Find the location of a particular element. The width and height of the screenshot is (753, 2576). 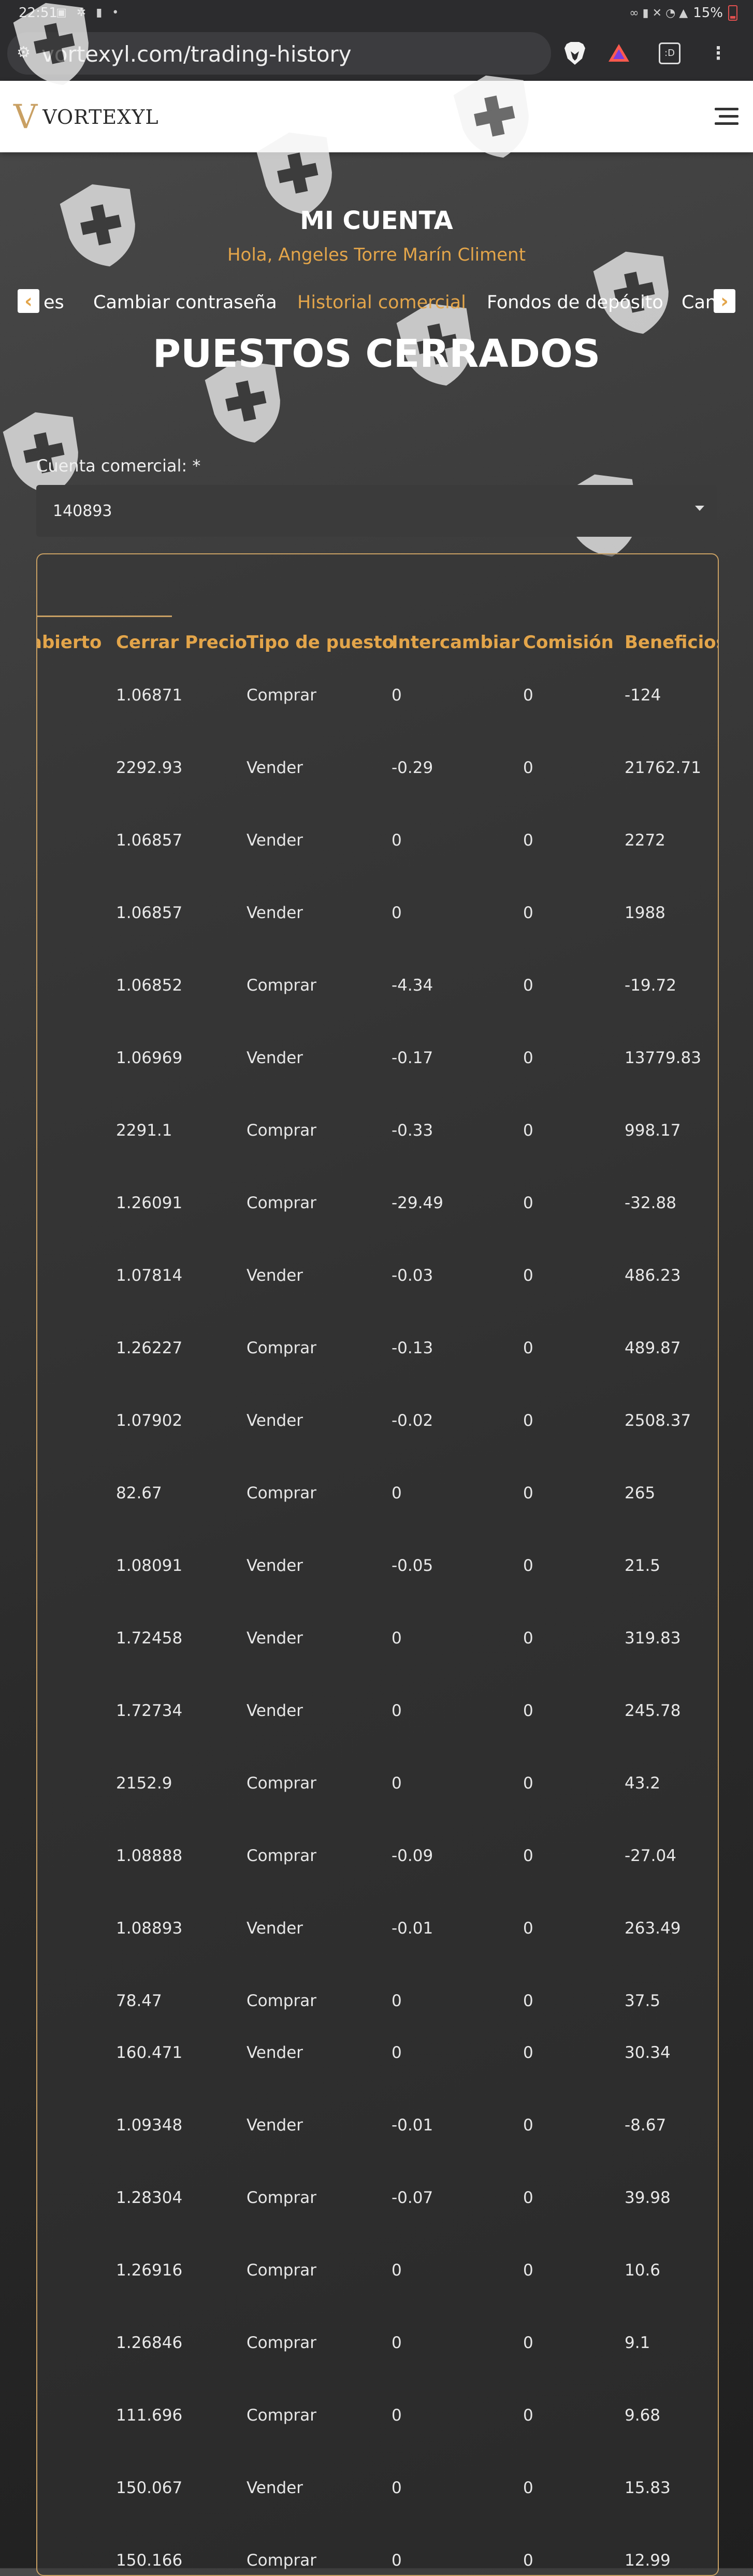

close-price-cell: 2152.9 is located at coordinates (144, 1783).